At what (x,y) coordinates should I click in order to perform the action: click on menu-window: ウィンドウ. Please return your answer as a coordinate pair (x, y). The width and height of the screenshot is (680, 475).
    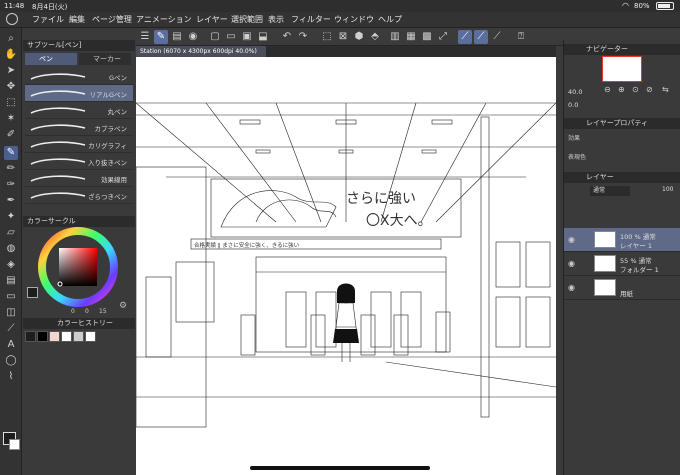
    Looking at the image, I should click on (354, 19).